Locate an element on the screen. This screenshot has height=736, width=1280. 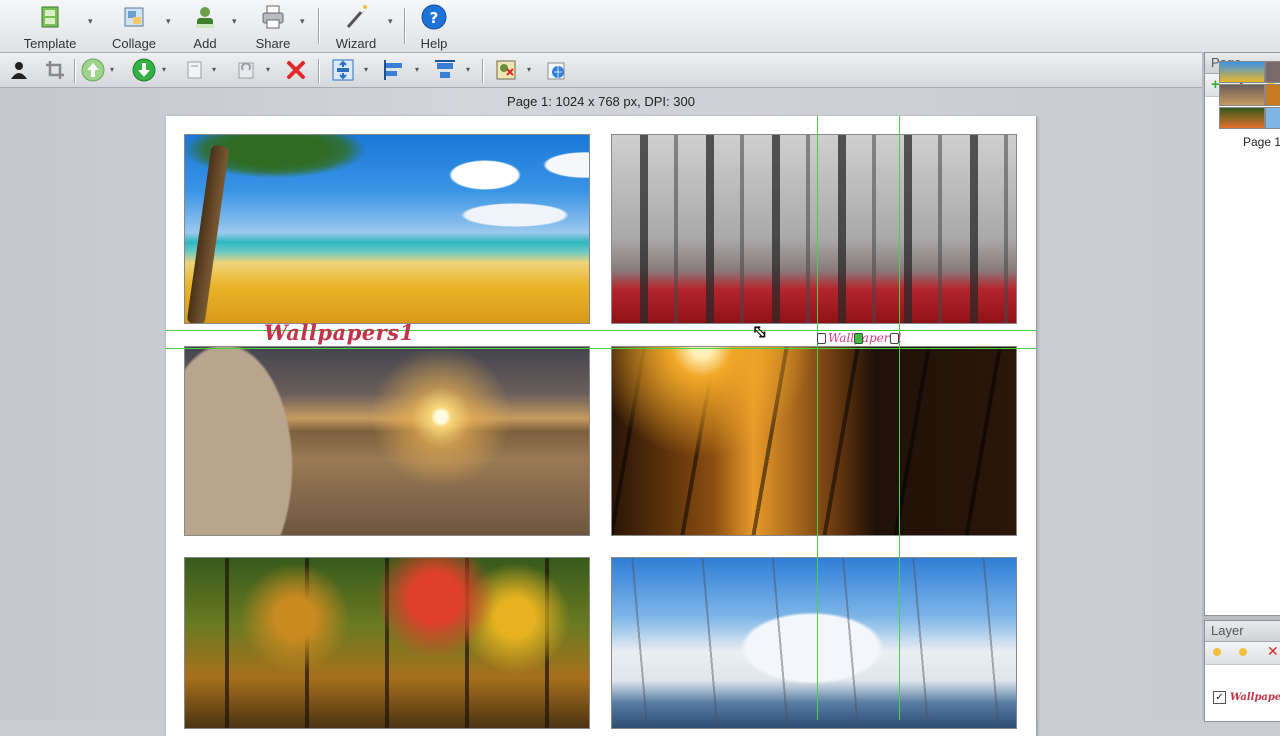
help-icon: ? is located at coordinates (434, 17).